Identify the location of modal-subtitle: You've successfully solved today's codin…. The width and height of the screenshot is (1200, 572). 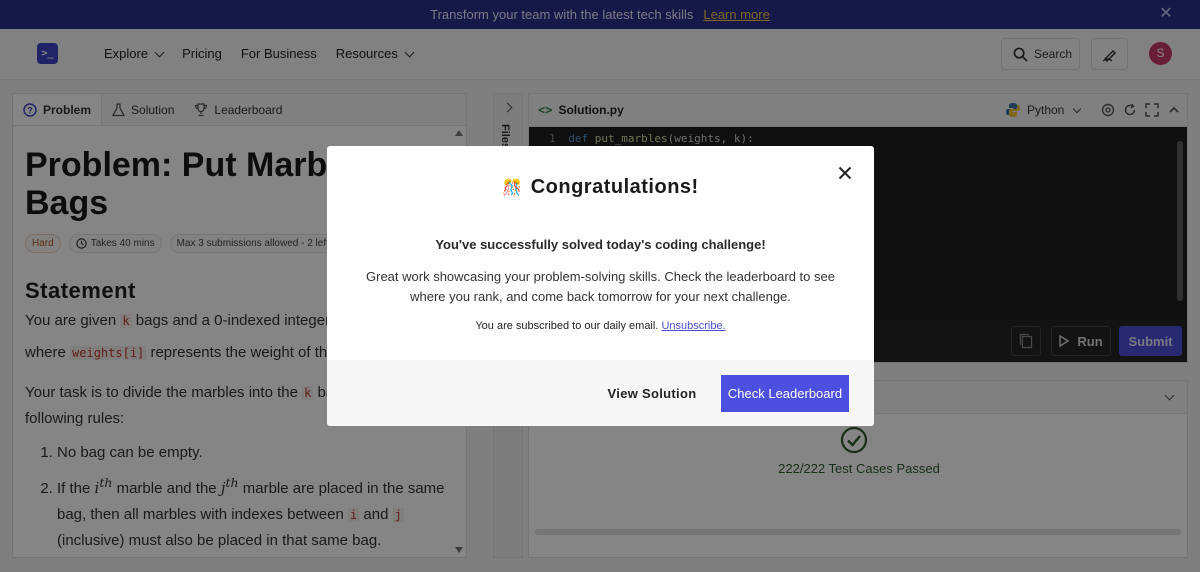
(600, 244).